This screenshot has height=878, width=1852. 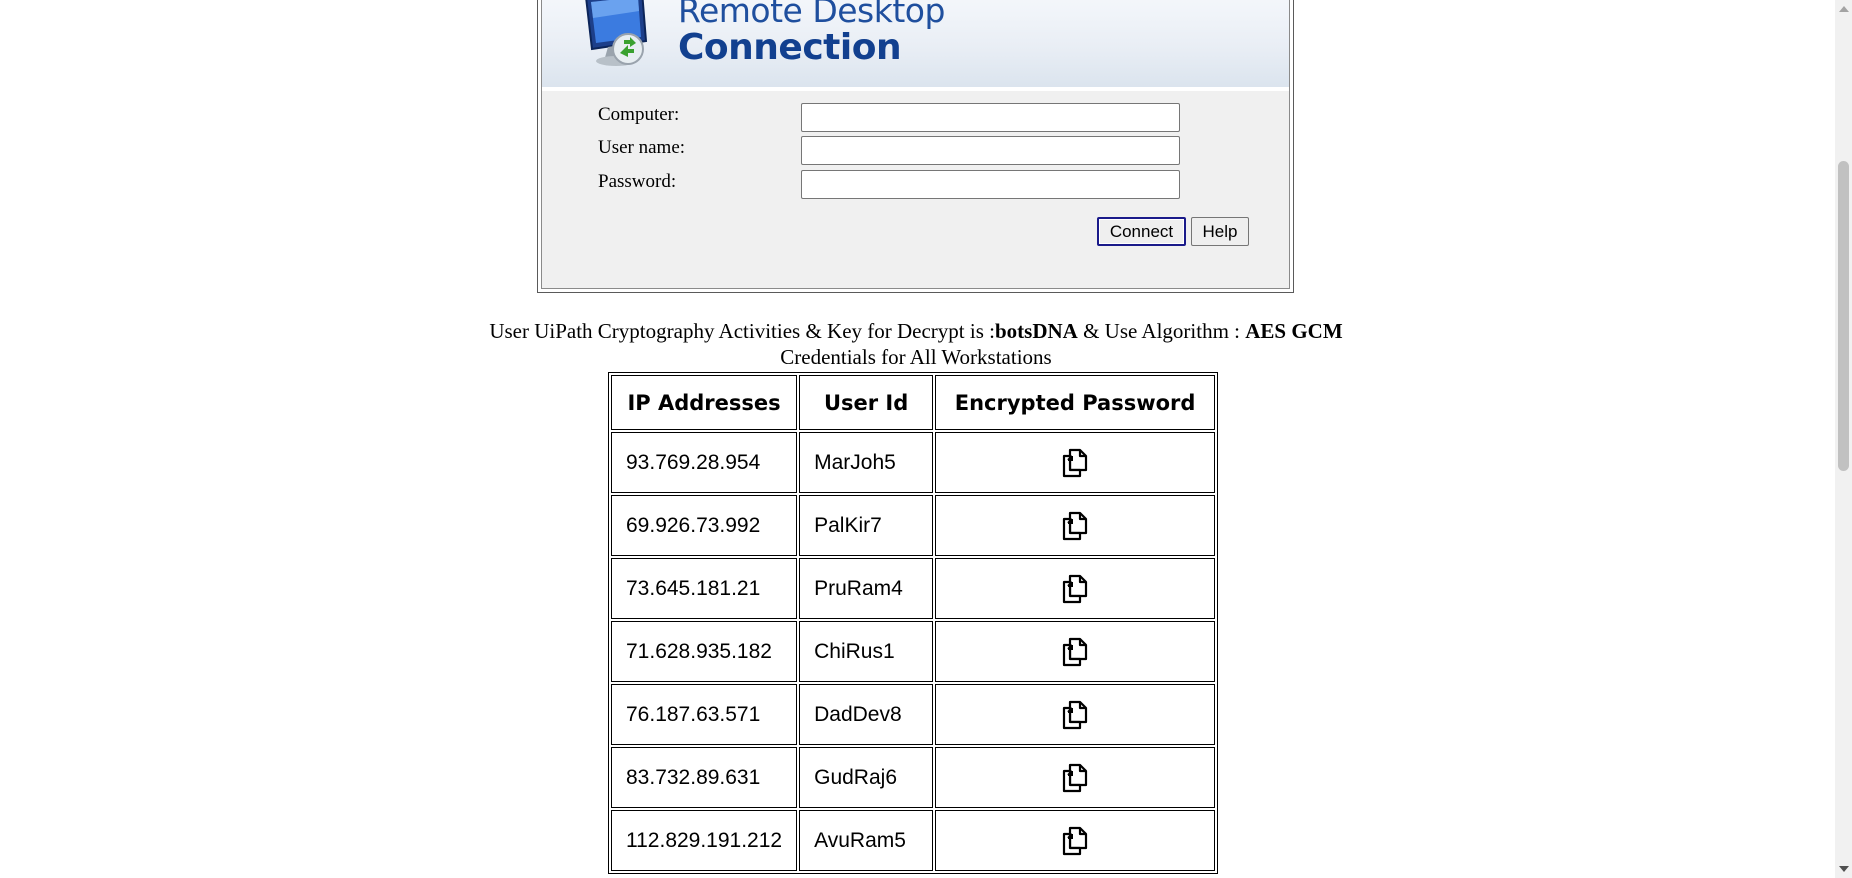 What do you see at coordinates (1844, 9) in the screenshot?
I see `scroll-up-arrow-icon` at bounding box center [1844, 9].